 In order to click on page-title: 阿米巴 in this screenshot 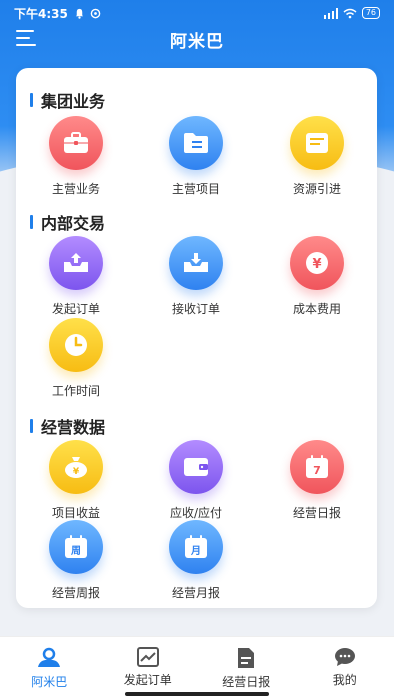, I will do `click(197, 41)`.